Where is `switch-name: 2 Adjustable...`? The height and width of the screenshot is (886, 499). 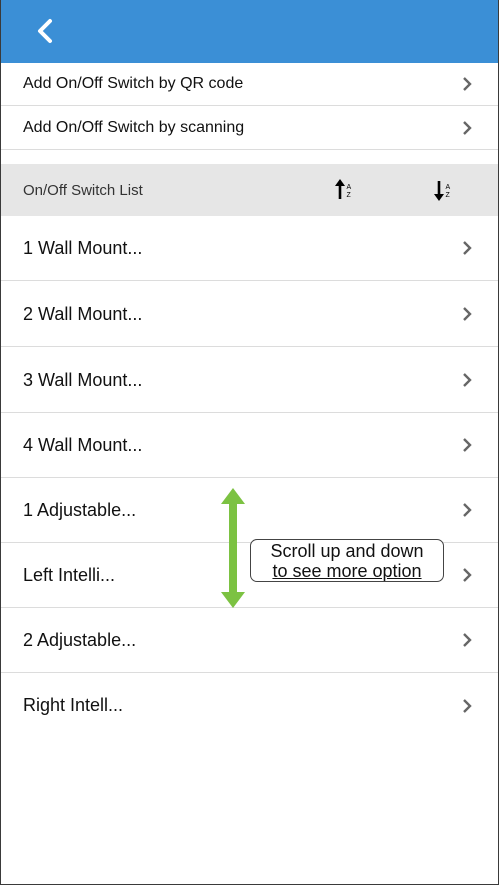
switch-name: 2 Adjustable... is located at coordinates (80, 639).